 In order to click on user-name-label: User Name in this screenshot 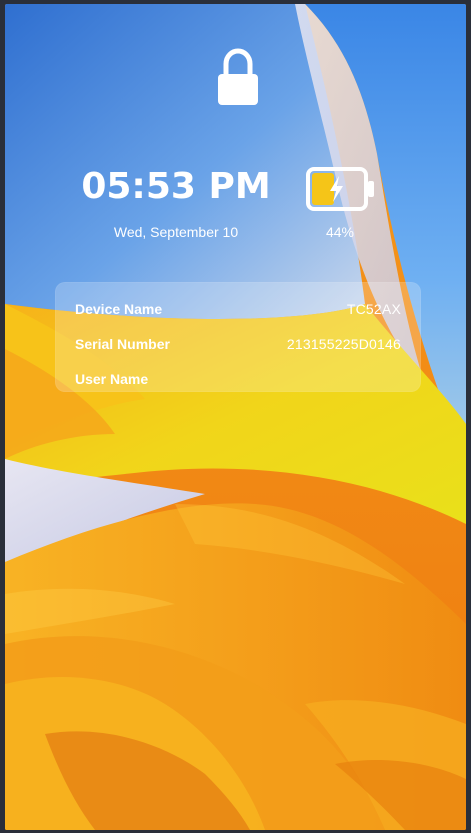, I will do `click(112, 379)`.